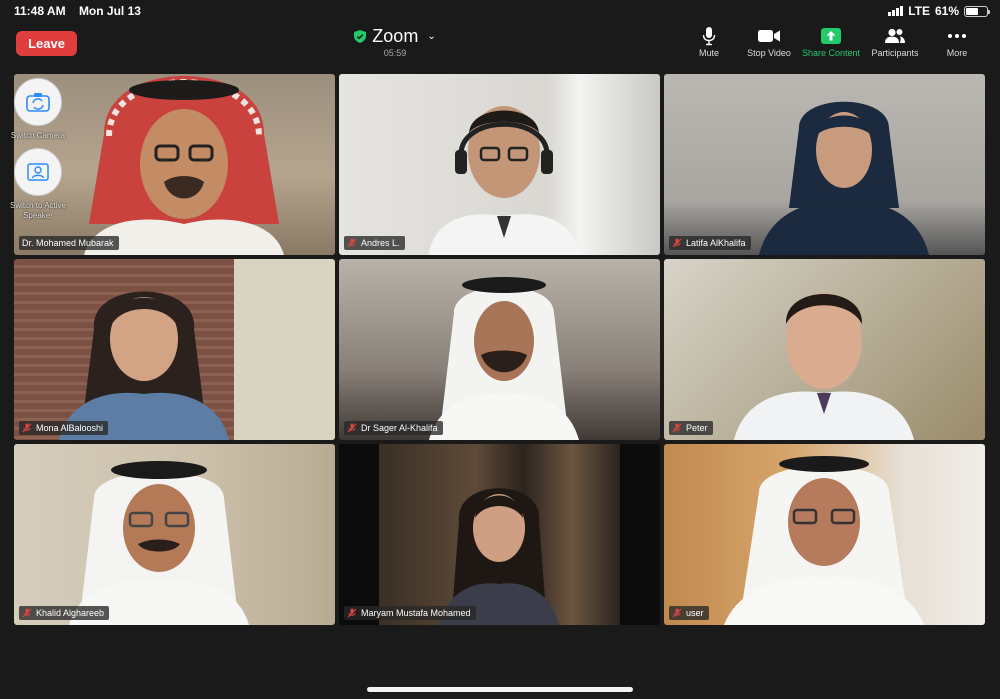 The width and height of the screenshot is (1000, 699). I want to click on video-tile: Dr. Mohamed Mubarak, so click(174, 164).